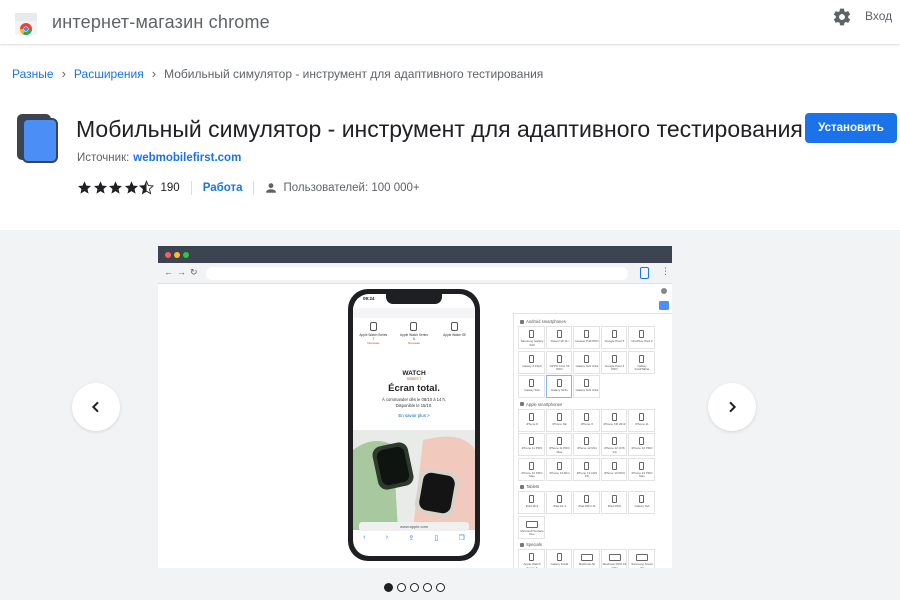  I want to click on category-label: Specials, so click(534, 544).